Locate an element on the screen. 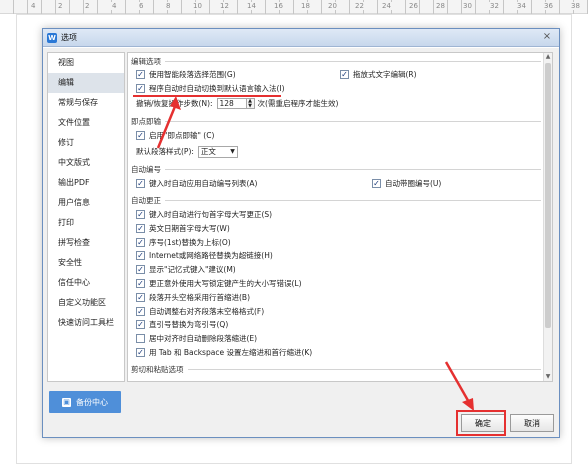 The height and width of the screenshot is (464, 588). section-numbering: 自动编号 is located at coordinates (336, 169).